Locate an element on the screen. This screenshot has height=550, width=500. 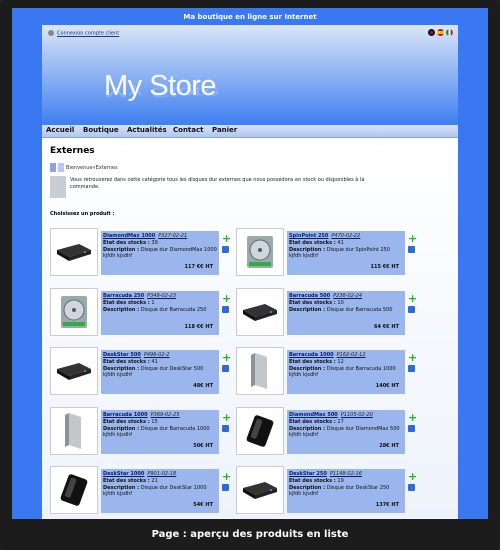
category-image is located at coordinates (58, 187).